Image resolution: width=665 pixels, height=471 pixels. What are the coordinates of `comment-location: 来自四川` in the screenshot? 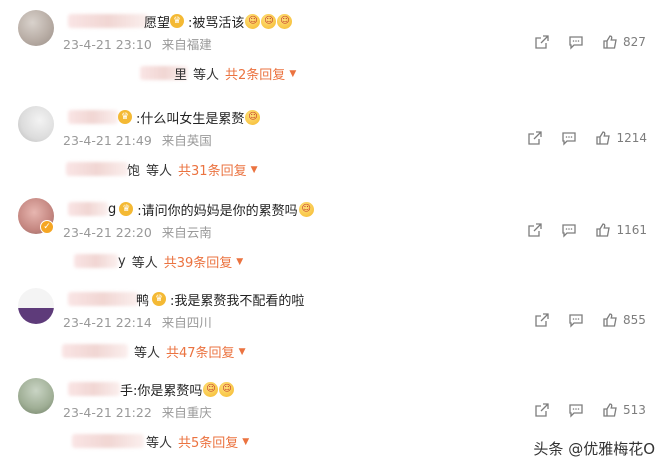 It's located at (186, 322).